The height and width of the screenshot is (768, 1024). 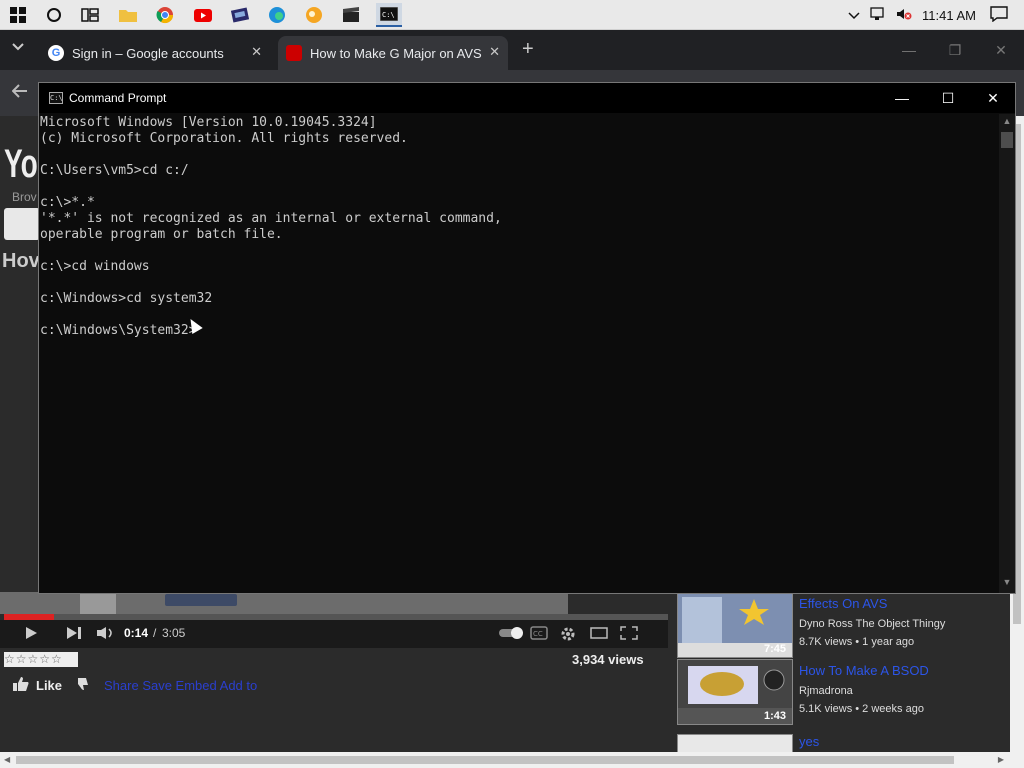 I want to click on action-links: Share Save Embed Add to, so click(x=180, y=685).